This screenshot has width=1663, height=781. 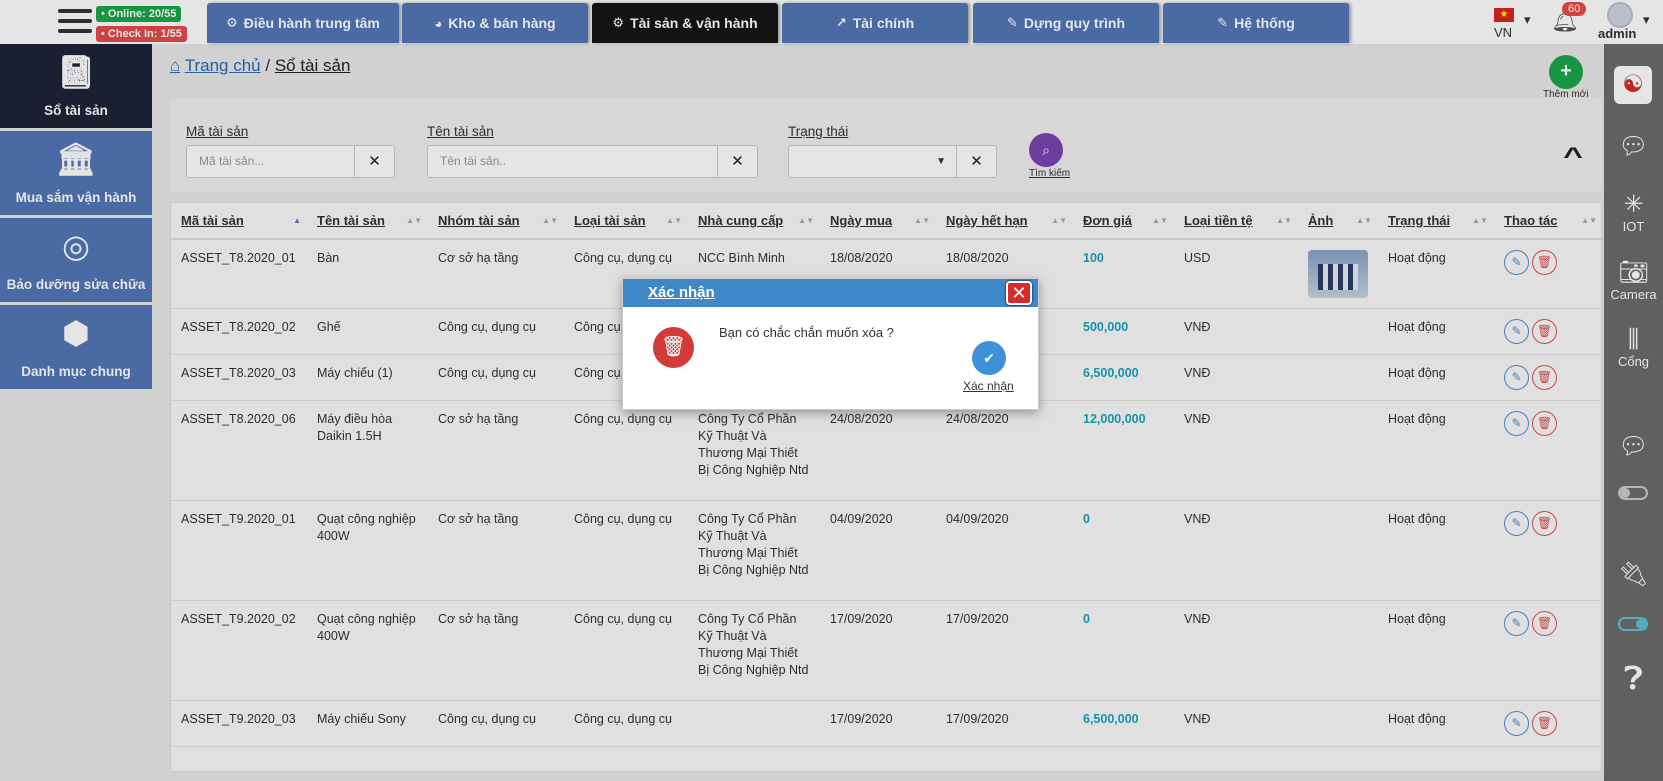 I want to click on close-dialog-button: ✕, so click(x=1019, y=293).